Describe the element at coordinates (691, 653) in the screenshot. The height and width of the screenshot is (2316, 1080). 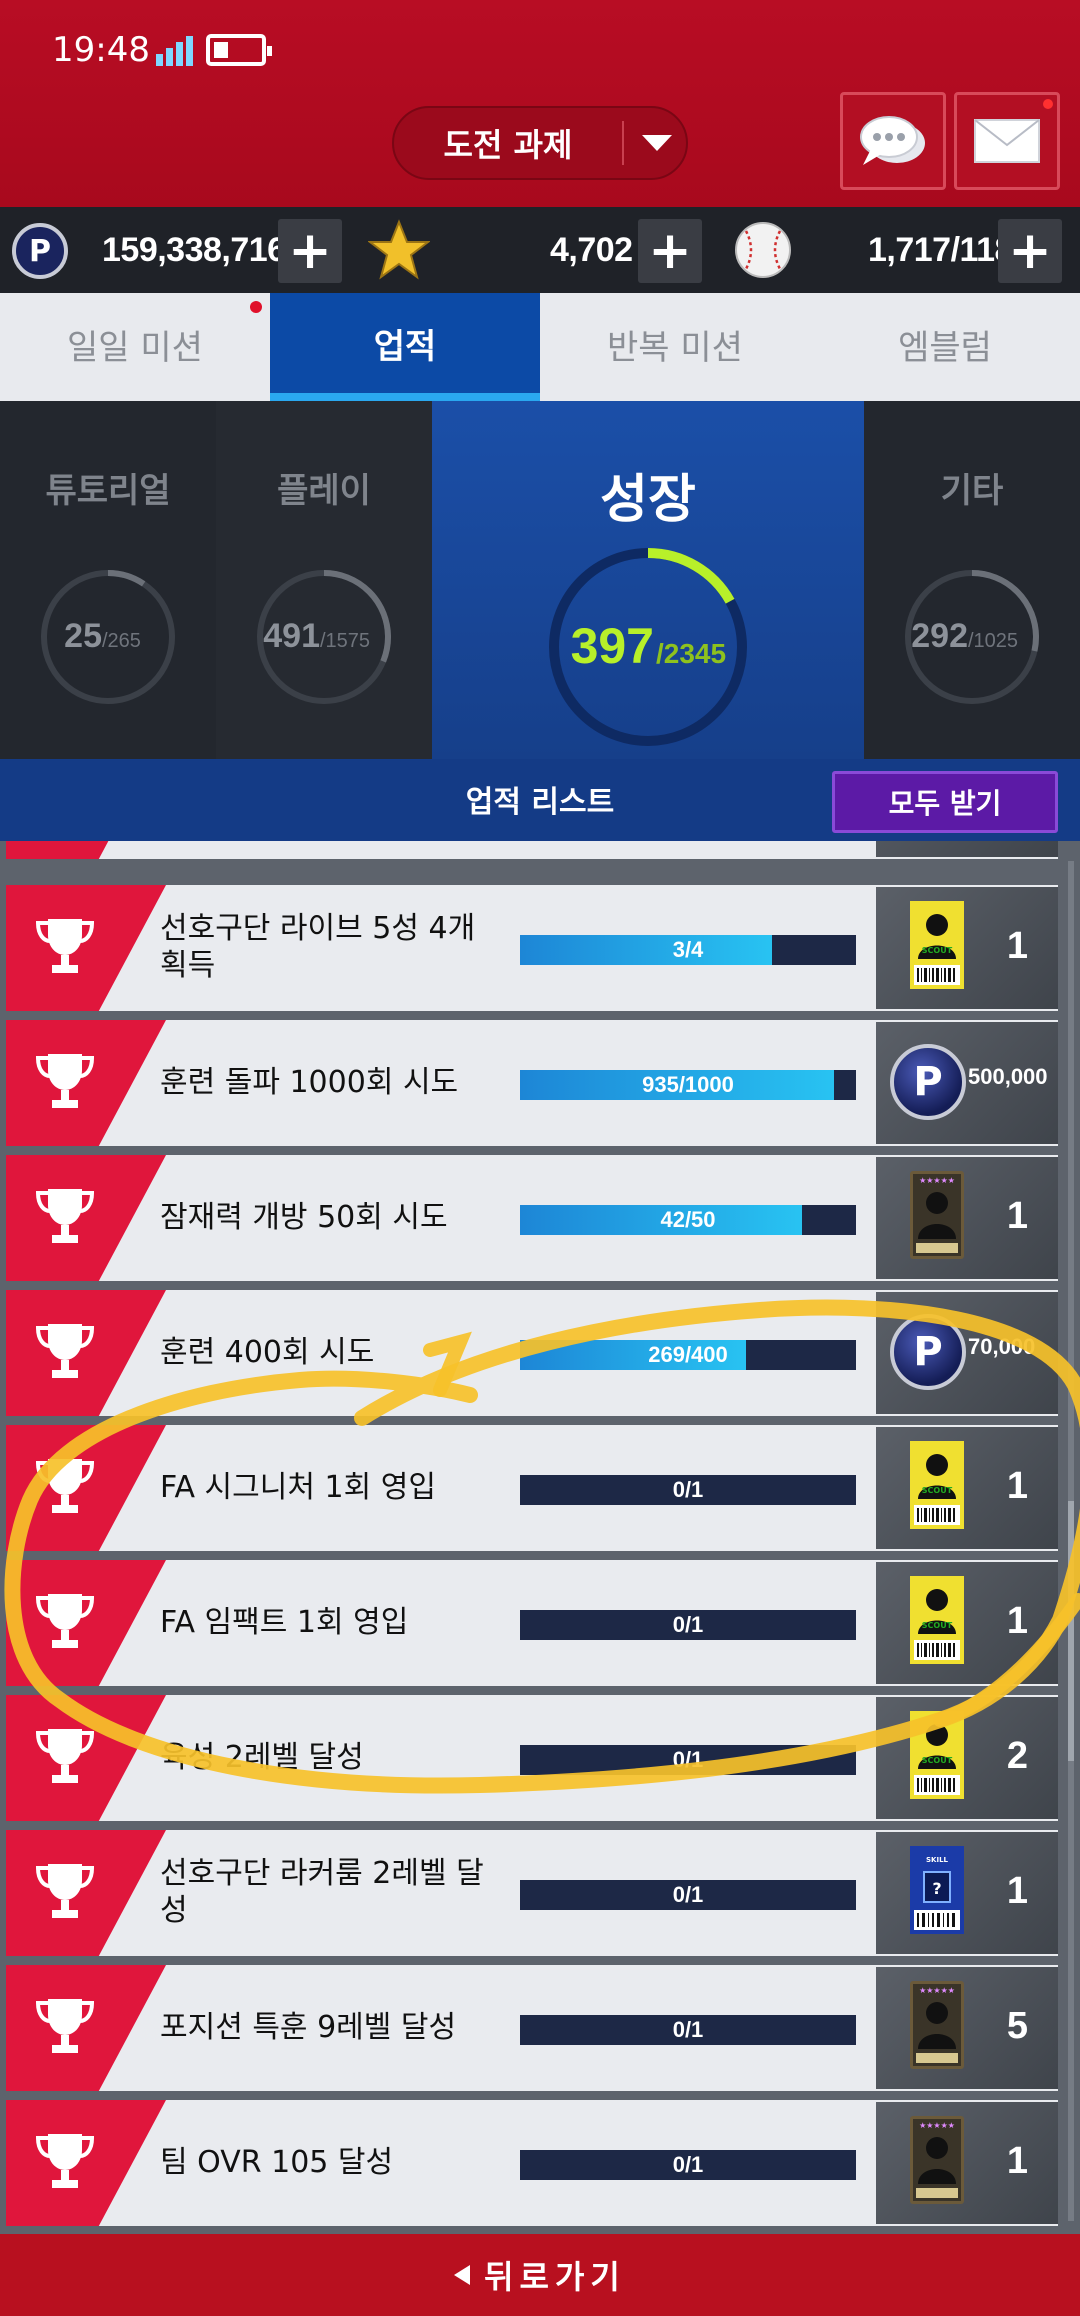
I see `category-total: /2345` at that location.